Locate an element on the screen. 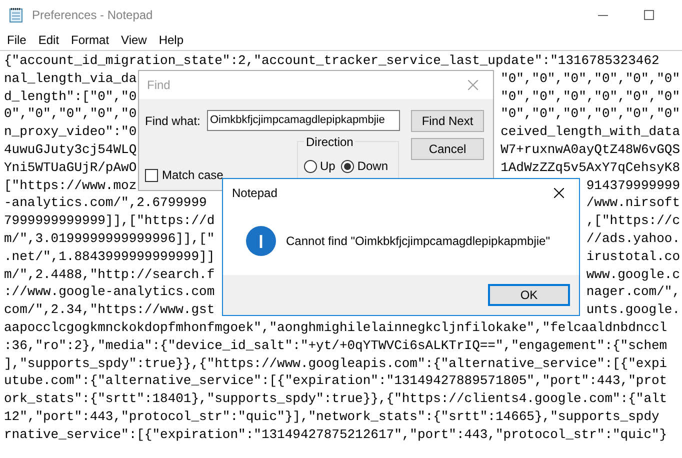  window-title: Preferences - Notepad is located at coordinates (92, 15).